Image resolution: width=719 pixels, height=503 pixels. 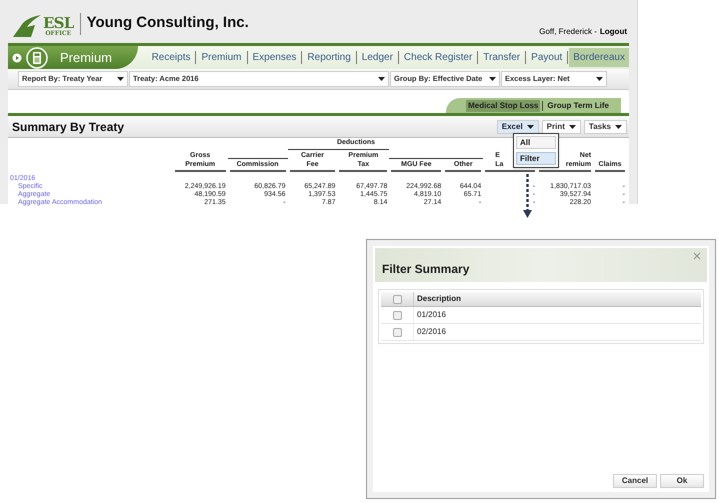 I want to click on menu-item: Filter, so click(x=536, y=158).